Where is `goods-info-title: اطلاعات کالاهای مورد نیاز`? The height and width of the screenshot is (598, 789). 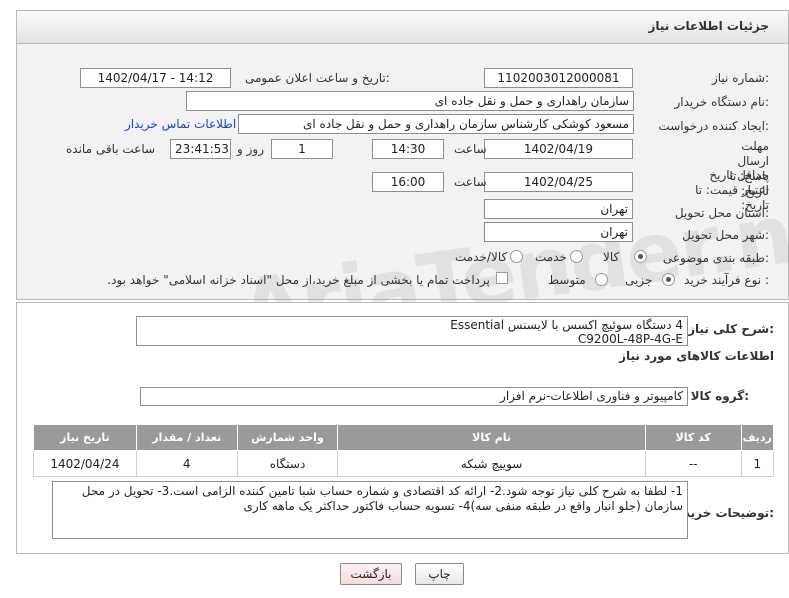 goods-info-title: اطلاعات کالاهای مورد نیاز is located at coordinates (696, 356).